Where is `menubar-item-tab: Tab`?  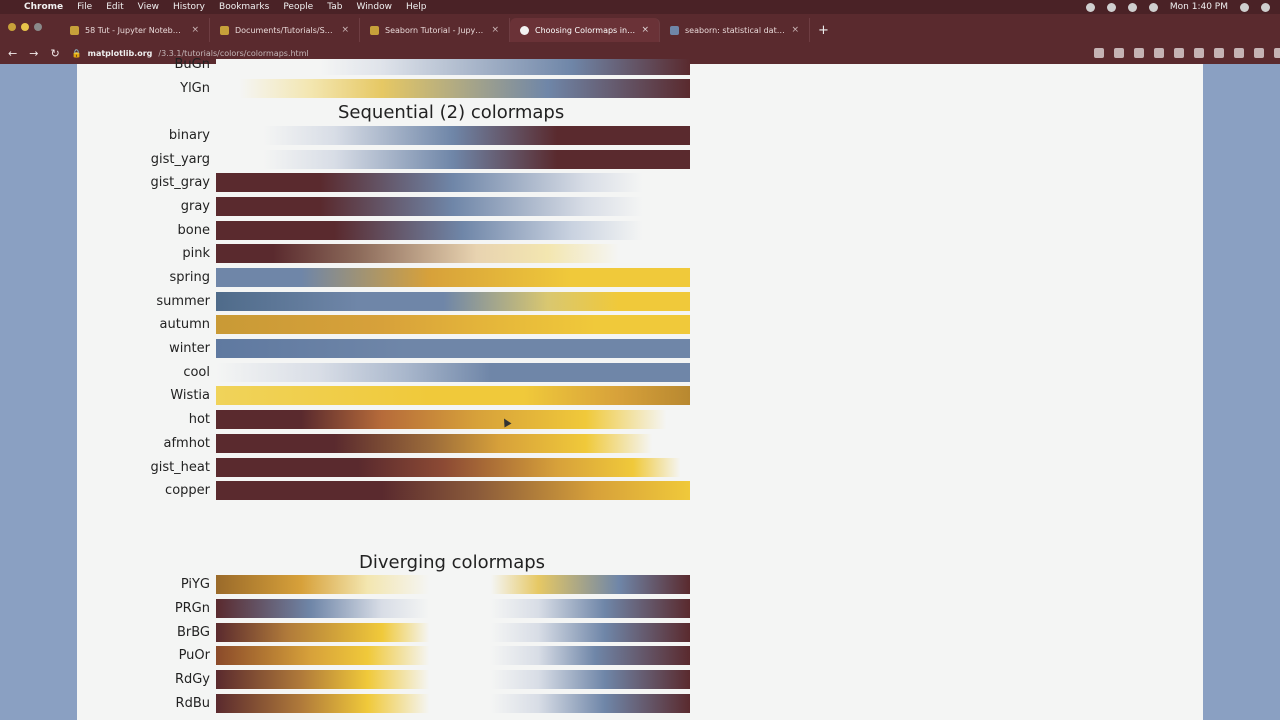
menubar-item-tab: Tab is located at coordinates (334, 7).